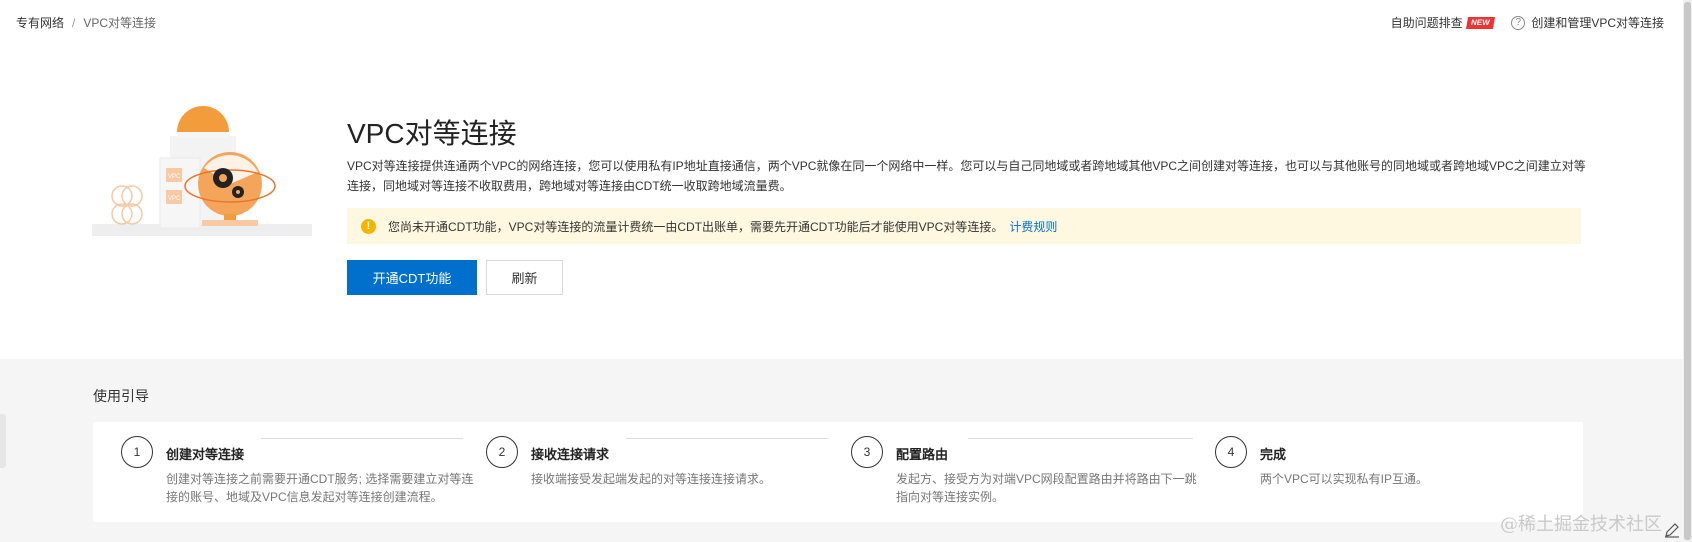 The height and width of the screenshot is (542, 1692). I want to click on refresh-button: 刷新, so click(524, 277).